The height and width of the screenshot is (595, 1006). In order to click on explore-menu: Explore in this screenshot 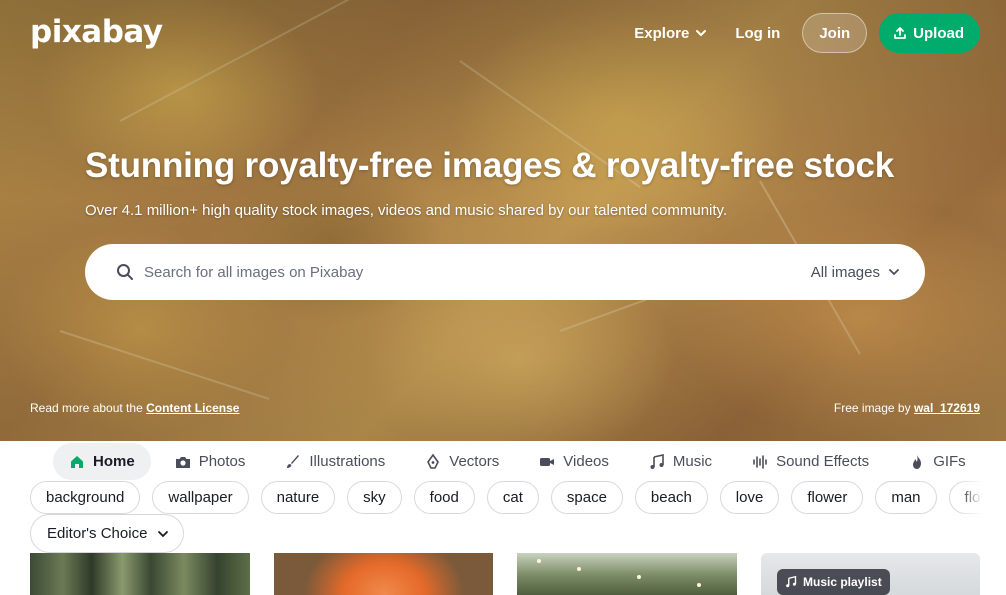, I will do `click(670, 33)`.